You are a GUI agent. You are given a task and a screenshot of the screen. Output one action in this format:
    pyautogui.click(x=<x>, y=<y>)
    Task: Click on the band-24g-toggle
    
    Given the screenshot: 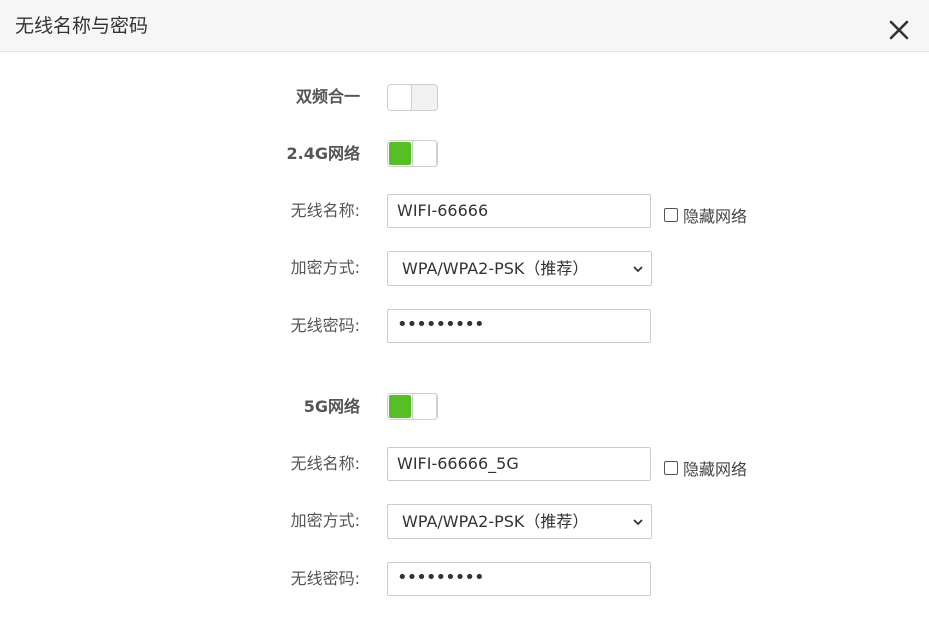 What is the action you would take?
    pyautogui.click(x=412, y=153)
    